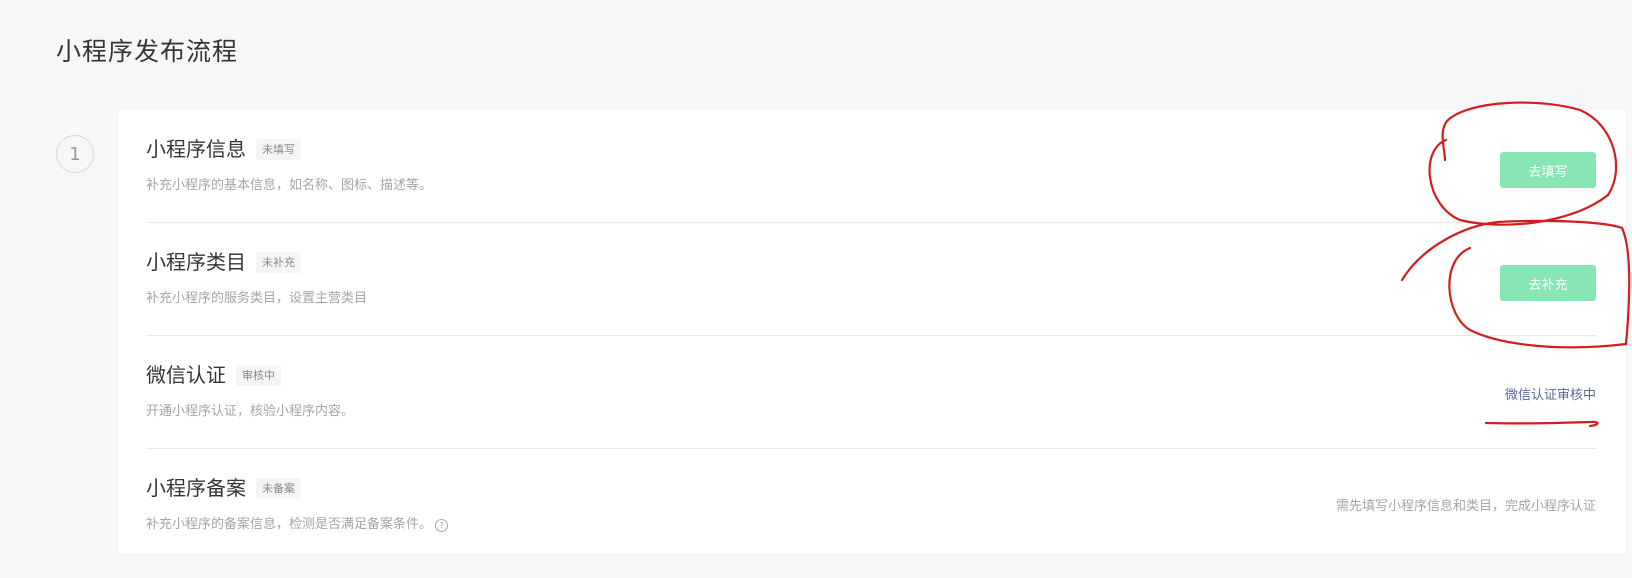 The width and height of the screenshot is (1632, 578). Describe the element at coordinates (186, 375) in the screenshot. I see `row-title: 微信认证` at that location.